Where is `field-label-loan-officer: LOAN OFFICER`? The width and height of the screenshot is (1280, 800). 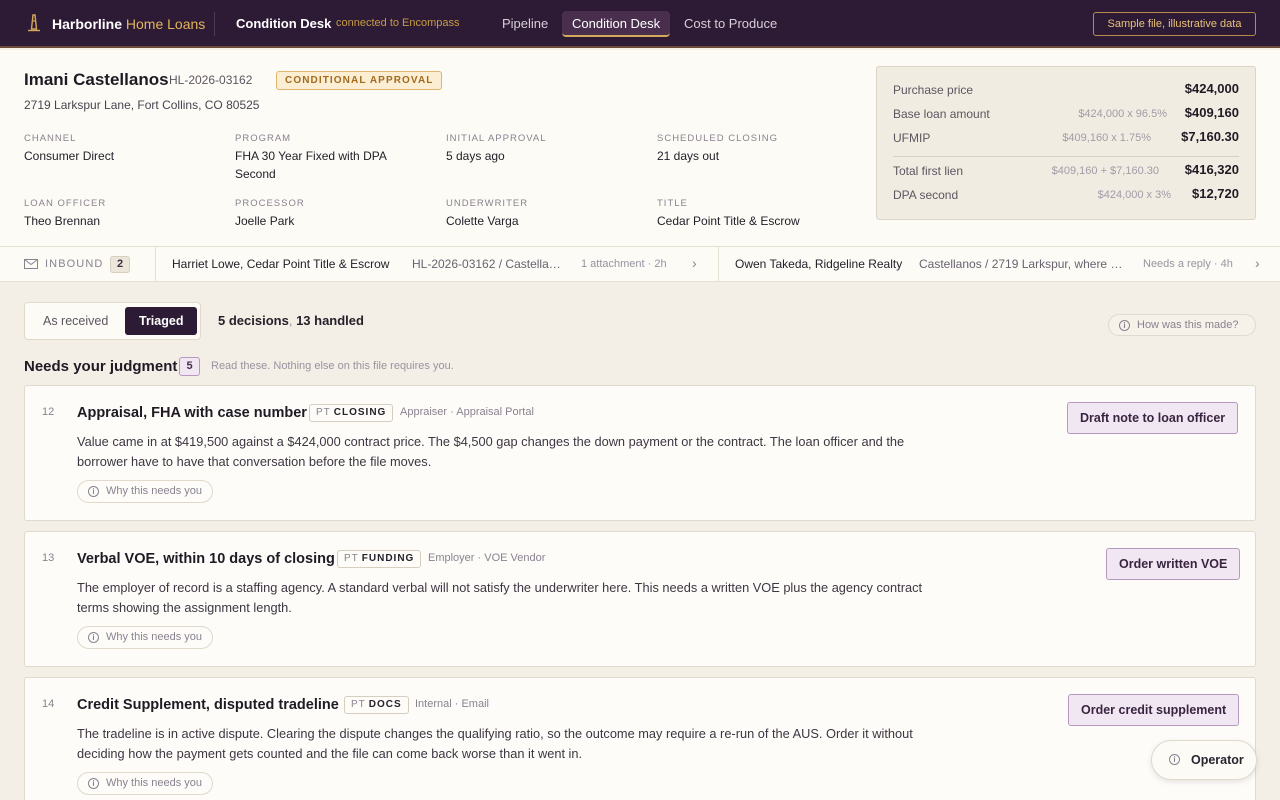 field-label-loan-officer: LOAN OFFICER is located at coordinates (65, 203).